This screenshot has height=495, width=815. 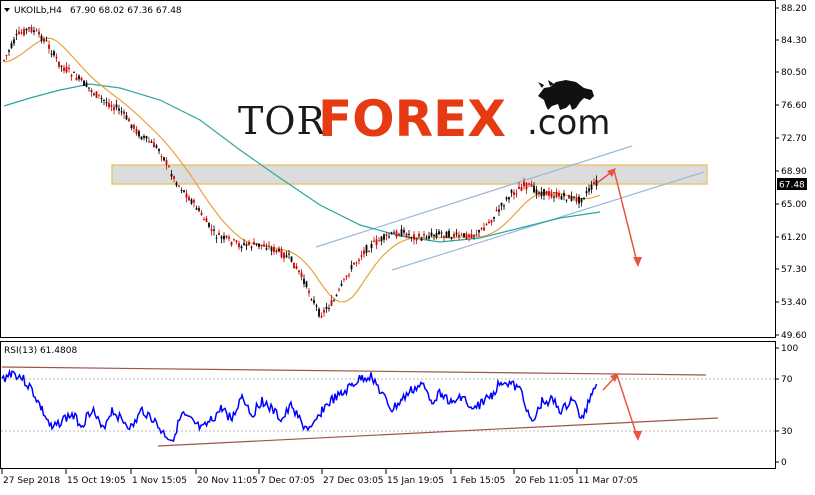 What do you see at coordinates (31, 481) in the screenshot?
I see `time-tick-label: 27 Sep 2018` at bounding box center [31, 481].